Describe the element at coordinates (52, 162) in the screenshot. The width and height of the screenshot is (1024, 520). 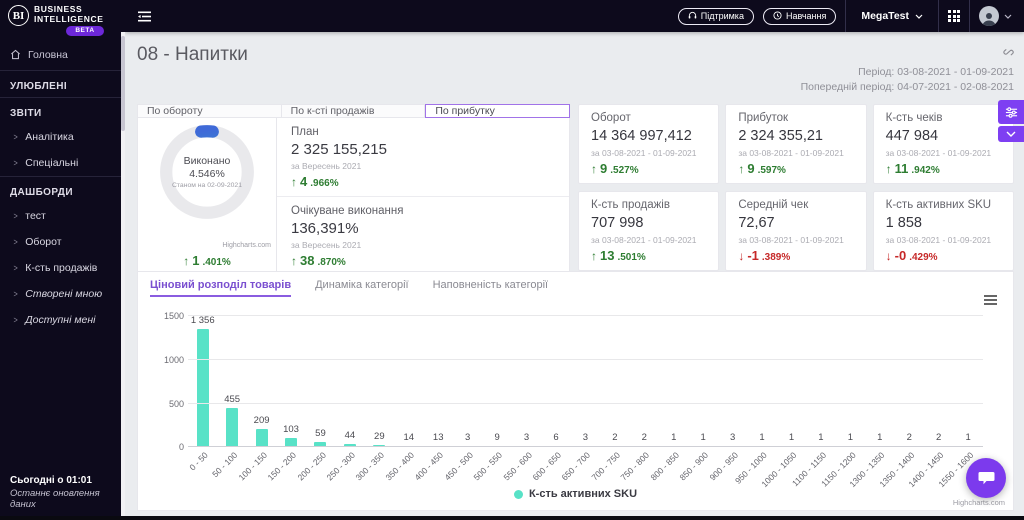
I see `sidebar-item-label: Спеціальні` at that location.